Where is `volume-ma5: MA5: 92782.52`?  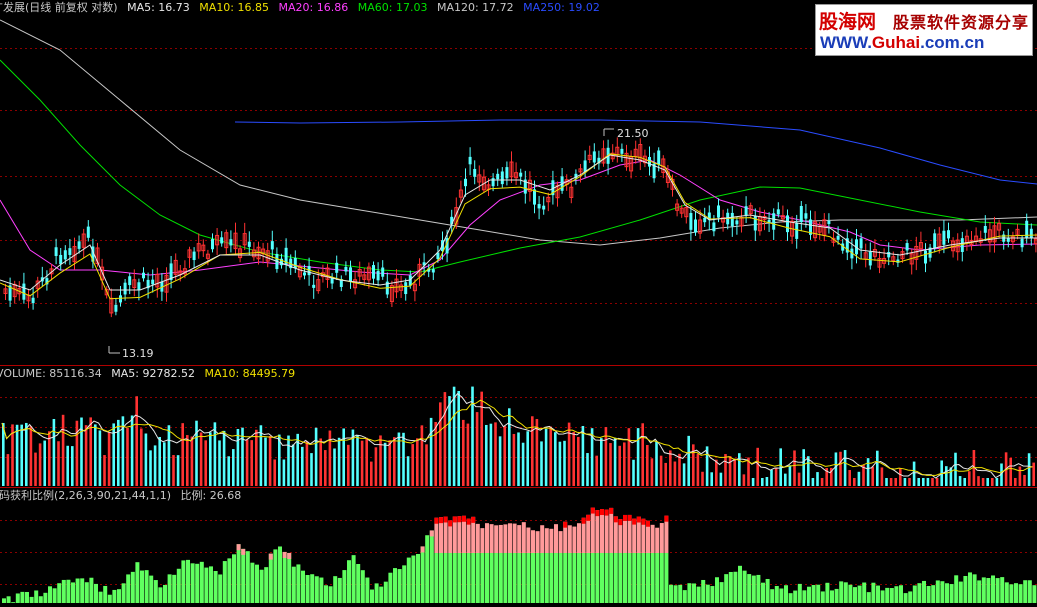
volume-ma5: MA5: 92782.52 is located at coordinates (153, 373).